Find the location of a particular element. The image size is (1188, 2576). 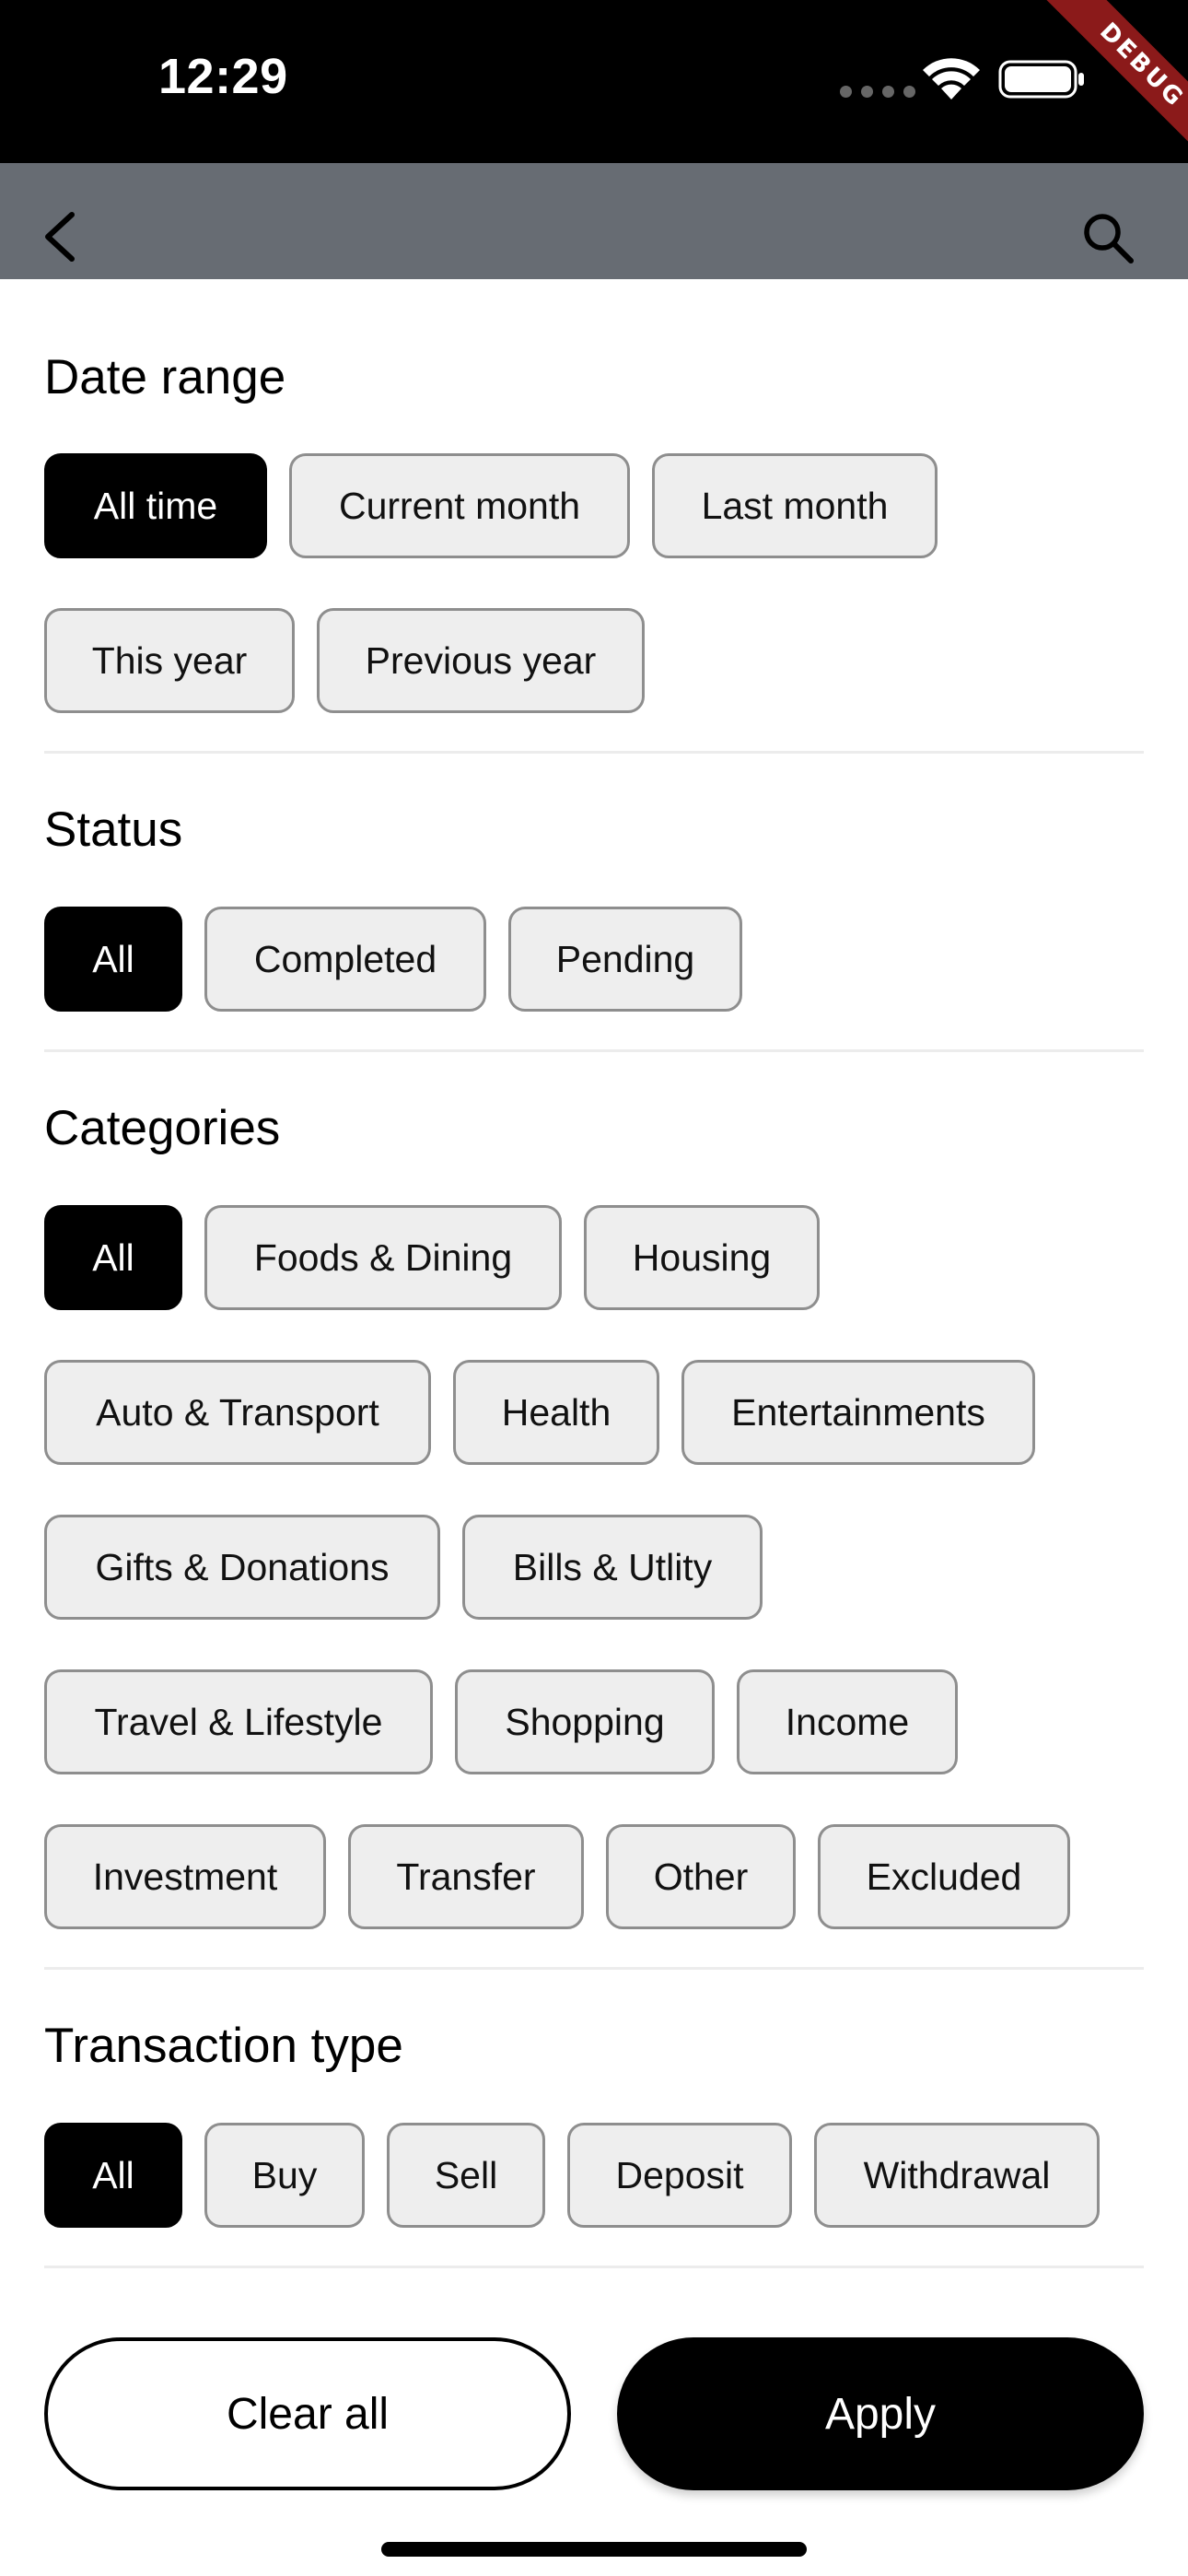

chip-category-foods-dining: Foods & Dining is located at coordinates (383, 1257).